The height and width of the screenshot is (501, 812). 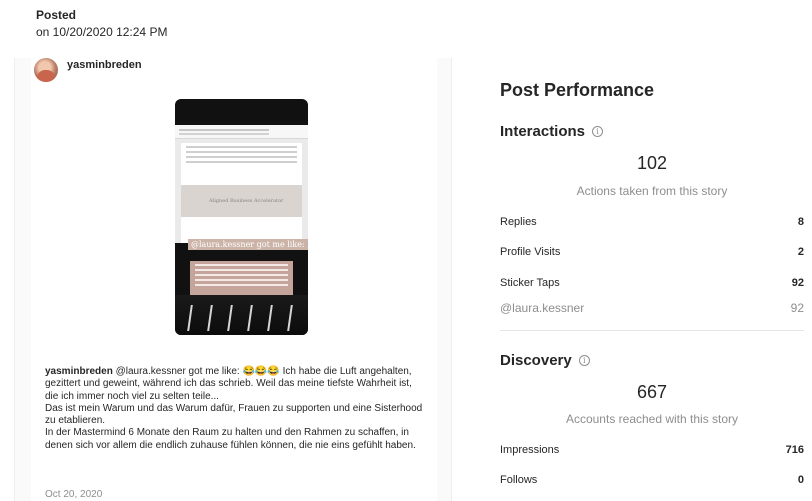 I want to click on story-document-screenshot: Aligned Business Accelerator, so click(x=241, y=184).